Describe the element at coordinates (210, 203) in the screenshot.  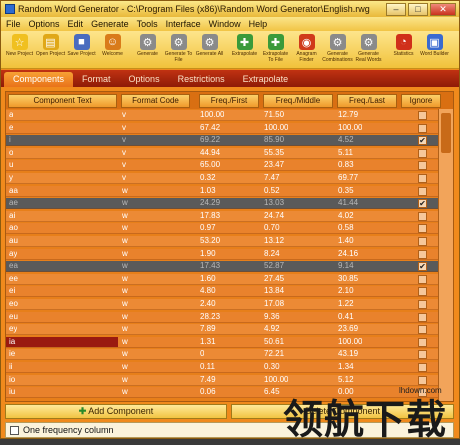
I see `cell-freq-first: 24.29` at that location.